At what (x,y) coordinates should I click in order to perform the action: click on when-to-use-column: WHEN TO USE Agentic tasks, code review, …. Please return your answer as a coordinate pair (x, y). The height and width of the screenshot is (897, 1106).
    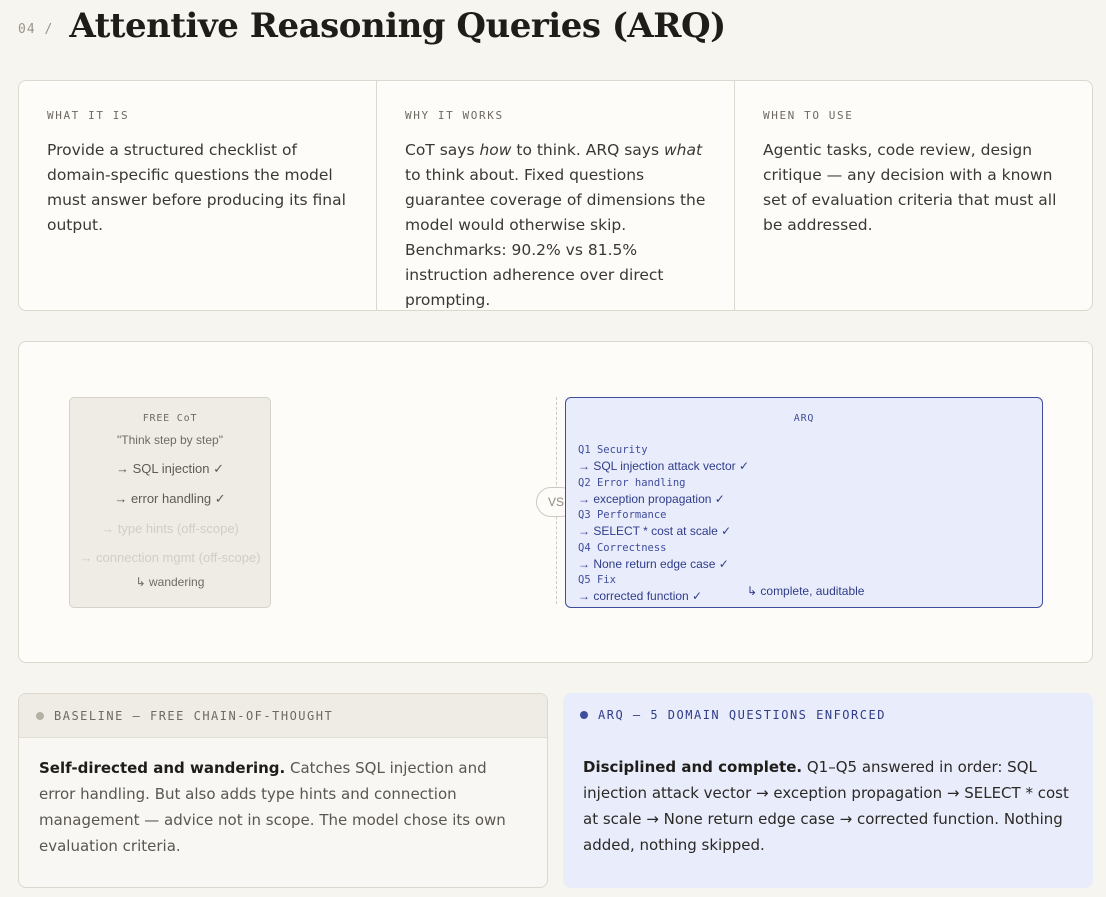
    Looking at the image, I should click on (913, 195).